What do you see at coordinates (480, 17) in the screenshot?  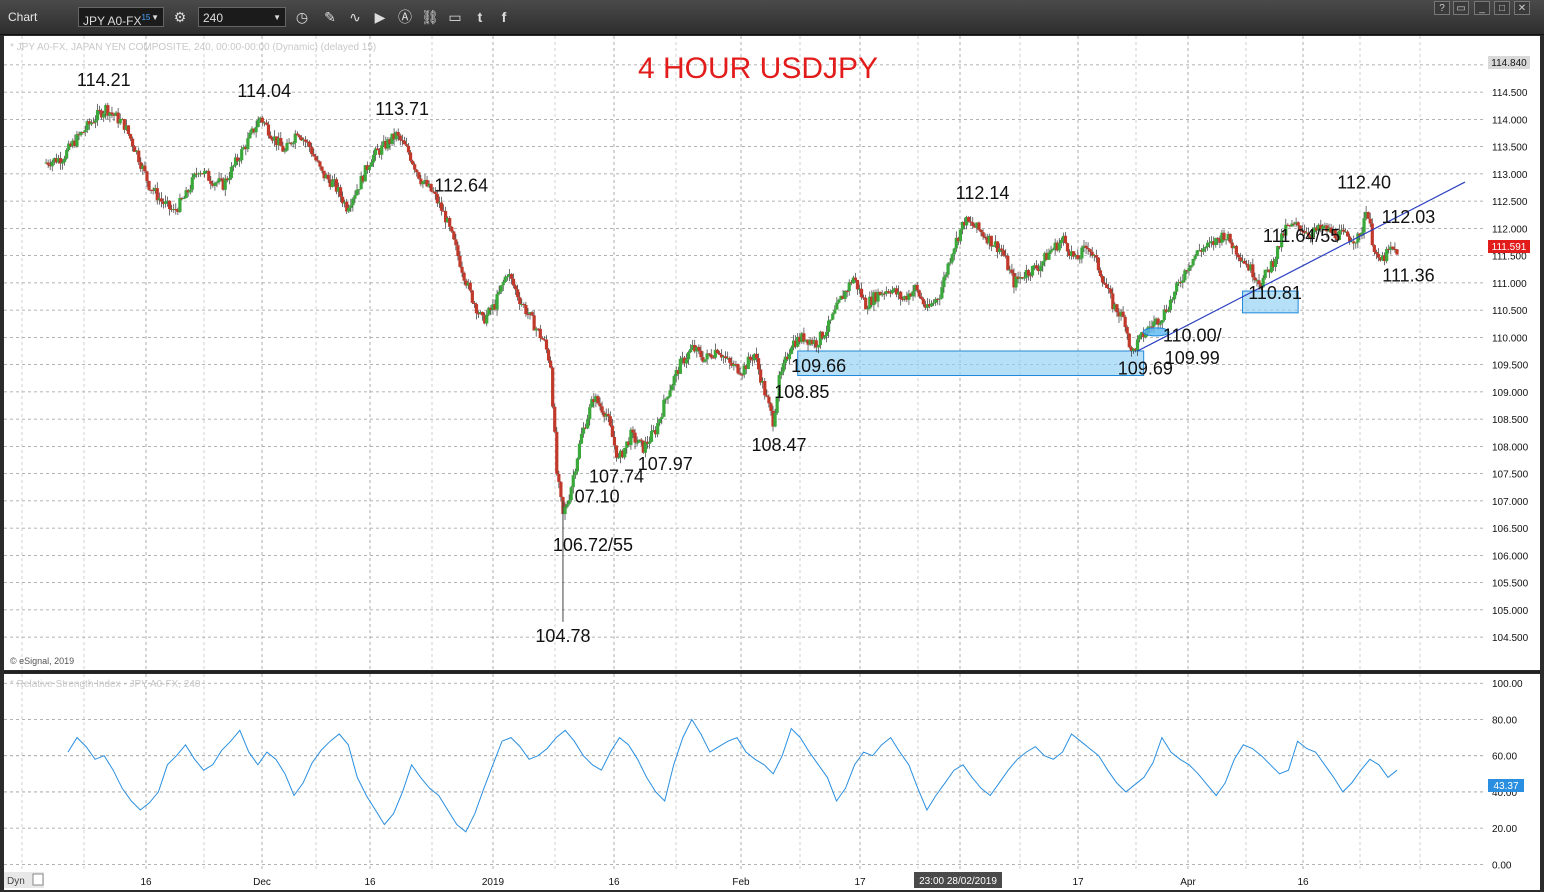 I see `twitter-icon: t` at bounding box center [480, 17].